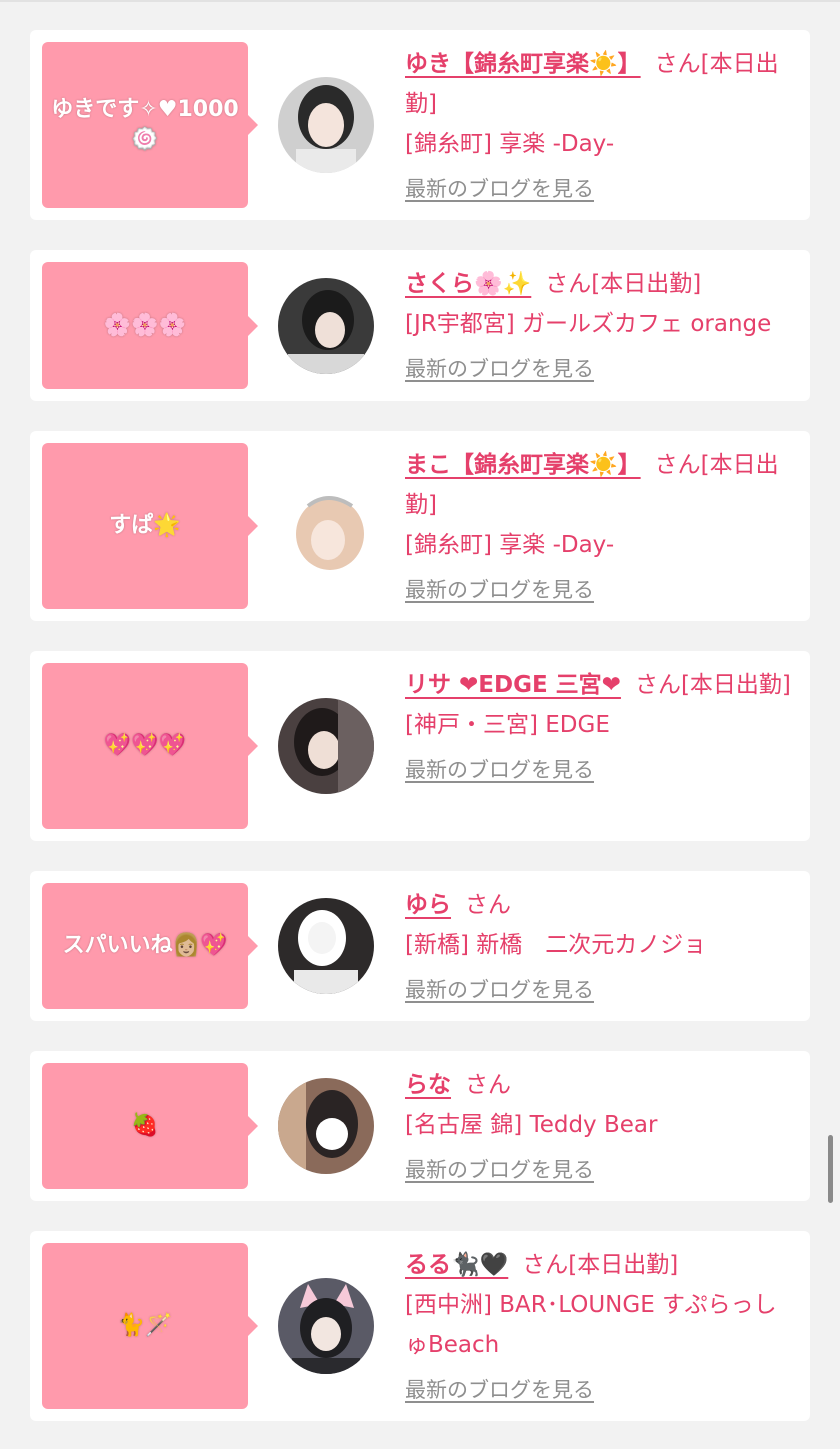 This screenshot has height=1449, width=840. Describe the element at coordinates (591, 1325) in the screenshot. I see `shop-text: [西中洲] BAR･LOUNGE すぷらっしゅBeach` at that location.